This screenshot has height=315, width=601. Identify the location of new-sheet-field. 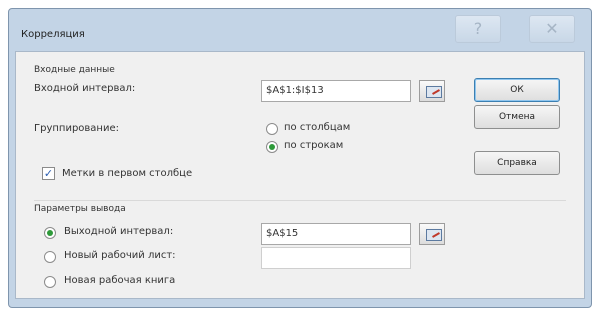
(336, 258).